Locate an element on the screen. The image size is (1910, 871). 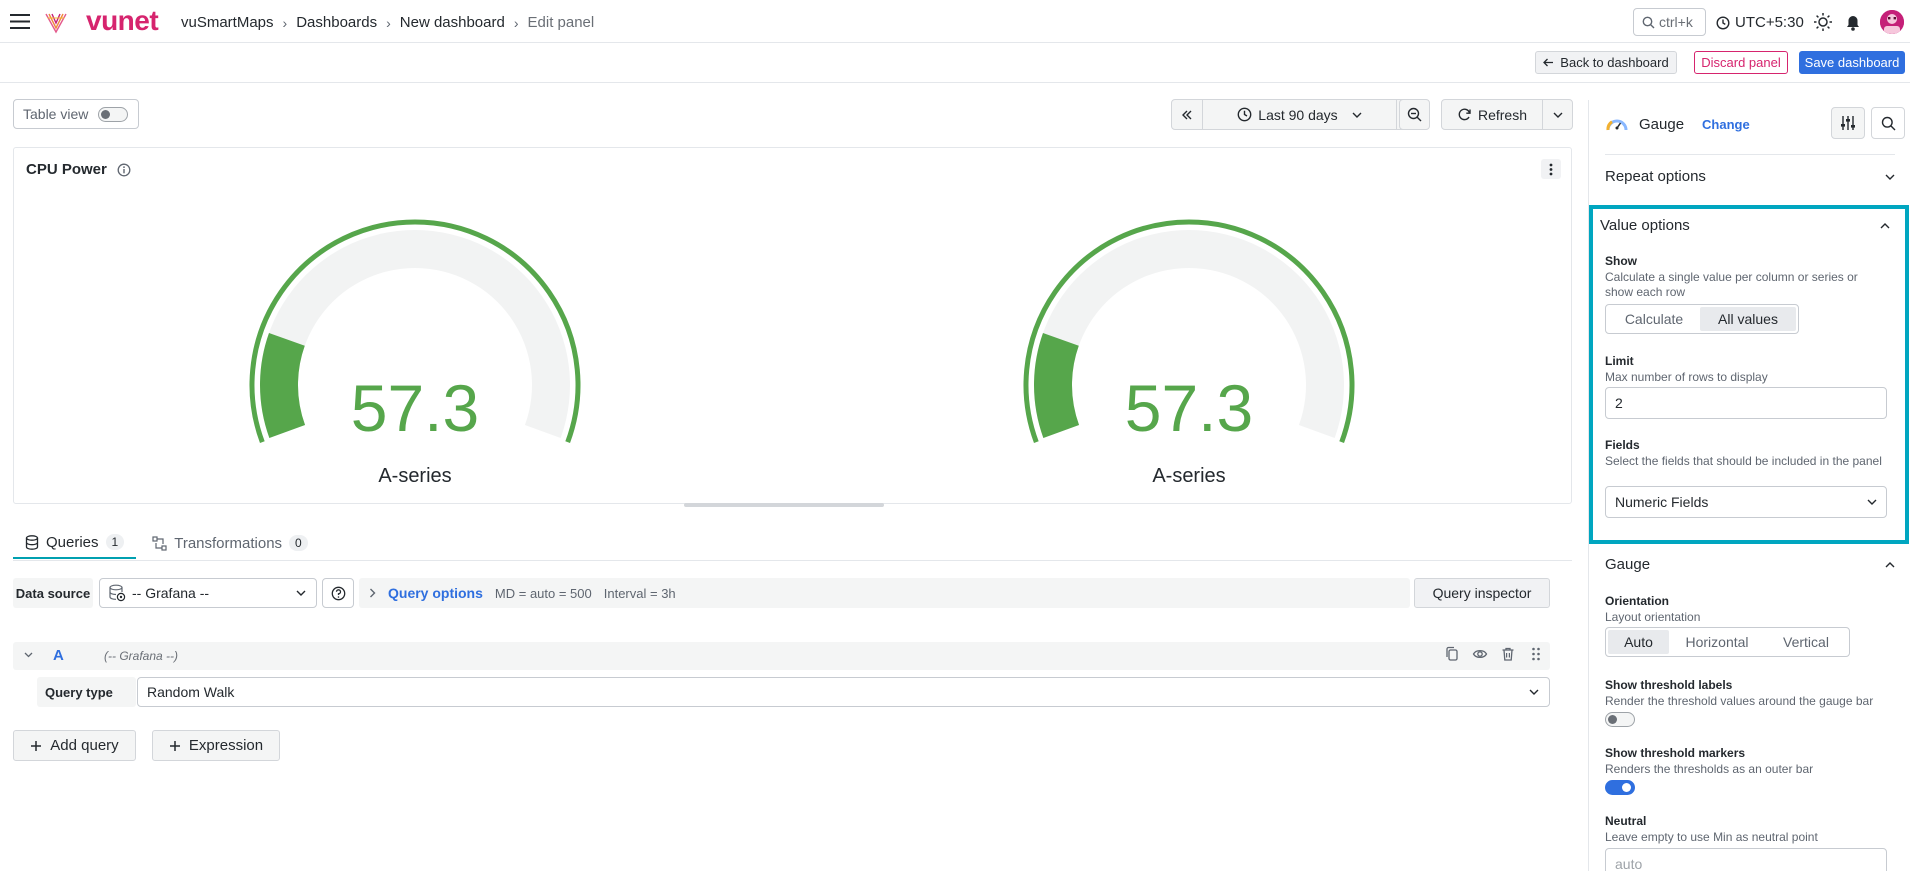
time-range-picker: Last 90 days is located at coordinates (1300, 114).